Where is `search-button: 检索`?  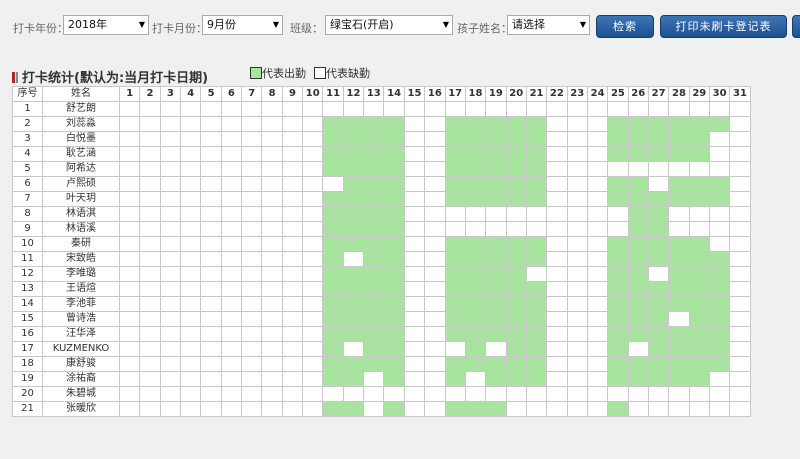 search-button: 检索 is located at coordinates (625, 26).